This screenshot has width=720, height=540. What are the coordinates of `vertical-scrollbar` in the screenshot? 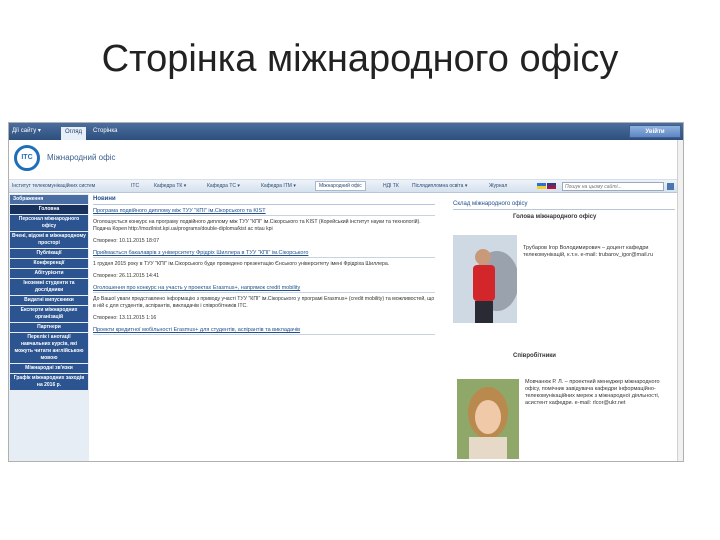 It's located at (680, 300).